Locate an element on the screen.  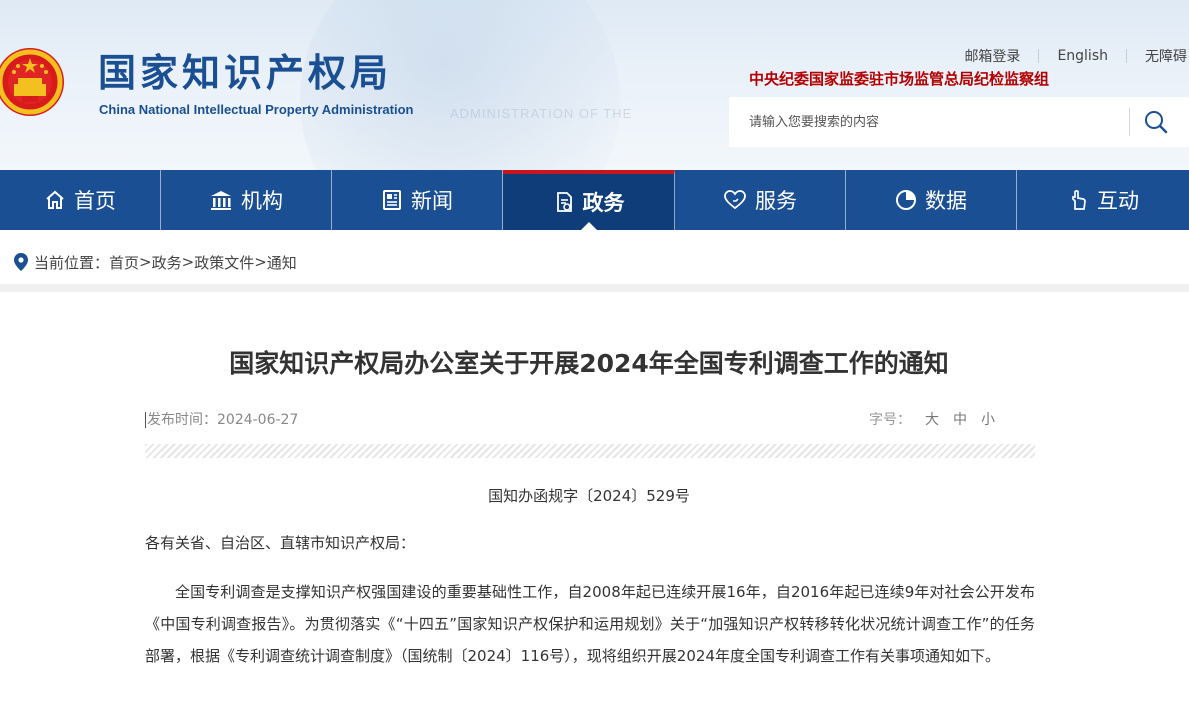
font-size-label: 字号： is located at coordinates (890, 420).